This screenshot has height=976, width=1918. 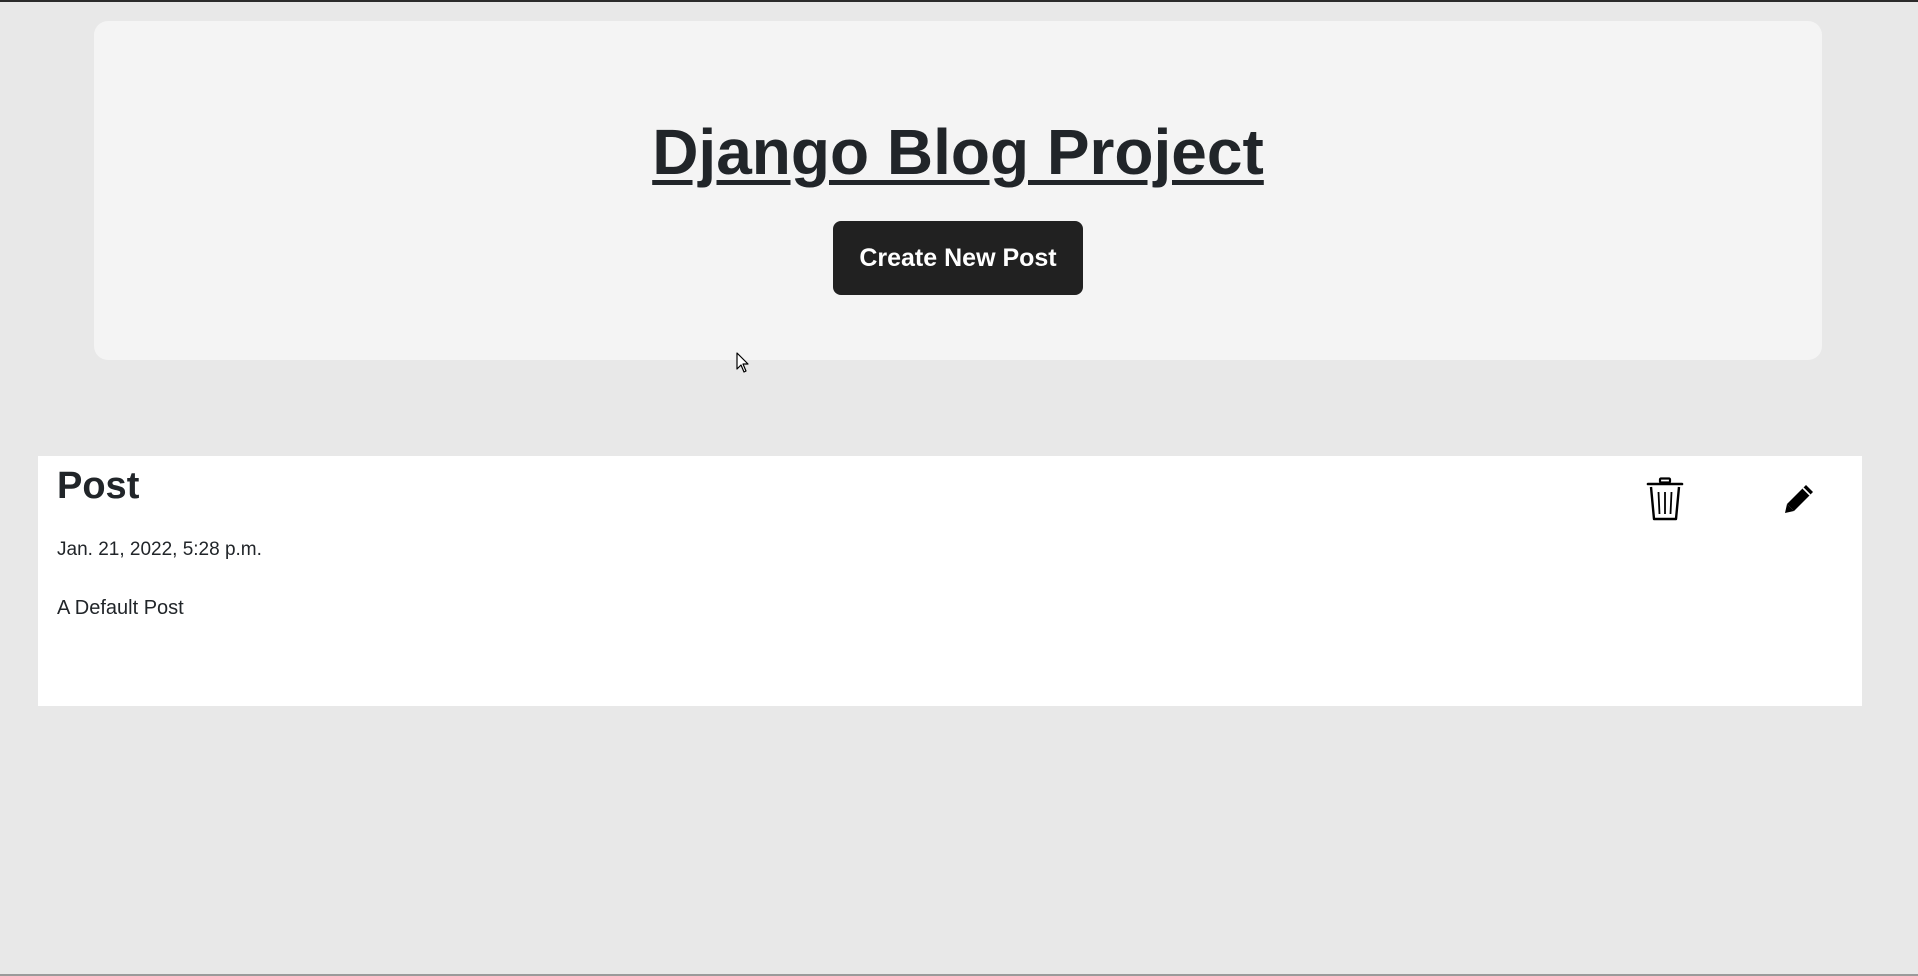 I want to click on create-new-post-button: Create New Post, so click(x=958, y=258).